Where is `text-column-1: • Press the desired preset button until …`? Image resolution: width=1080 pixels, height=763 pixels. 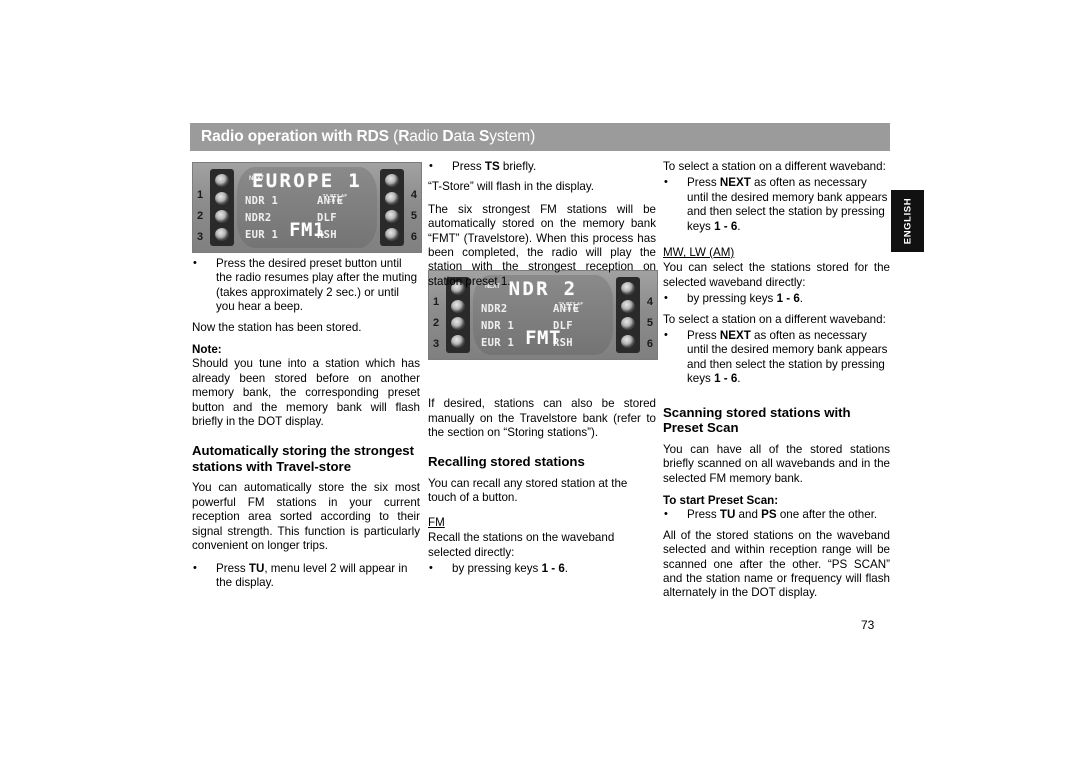 text-column-1: • Press the desired preset button until … is located at coordinates (306, 378).